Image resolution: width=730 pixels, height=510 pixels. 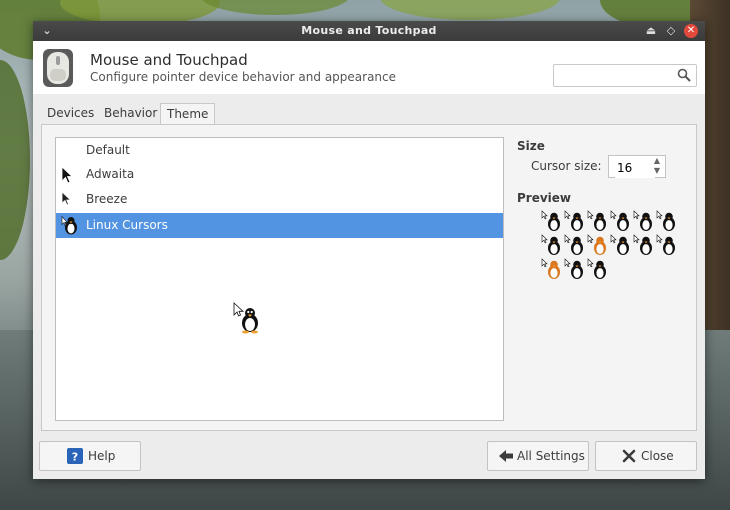 I want to click on help-button: ? Help, so click(x=90, y=456).